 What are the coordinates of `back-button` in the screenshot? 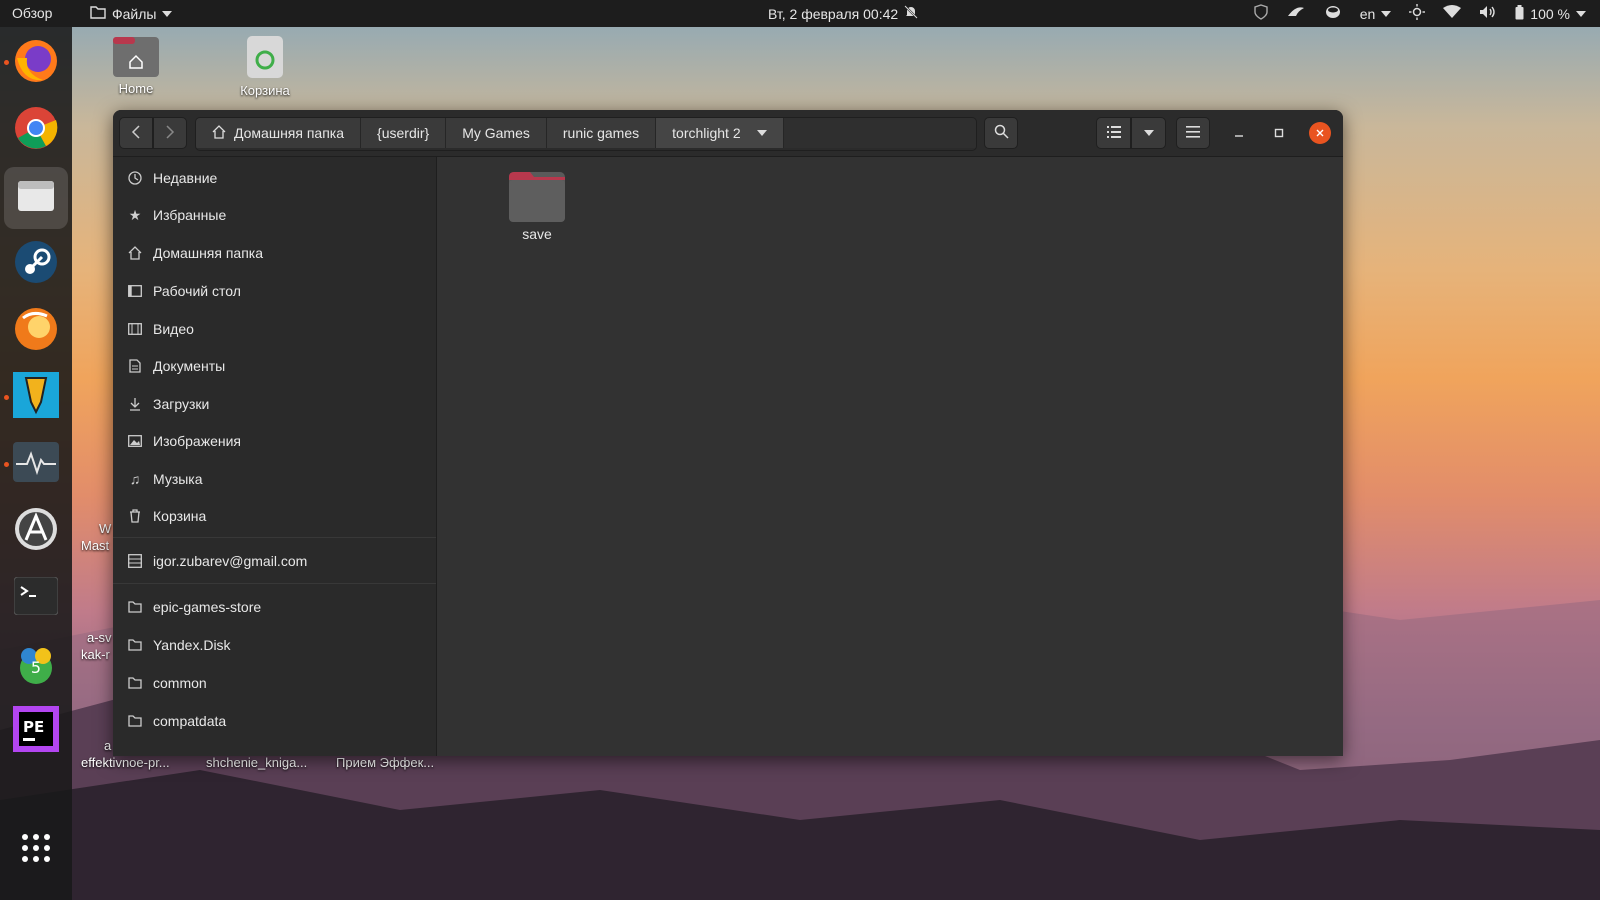 It's located at (136, 133).